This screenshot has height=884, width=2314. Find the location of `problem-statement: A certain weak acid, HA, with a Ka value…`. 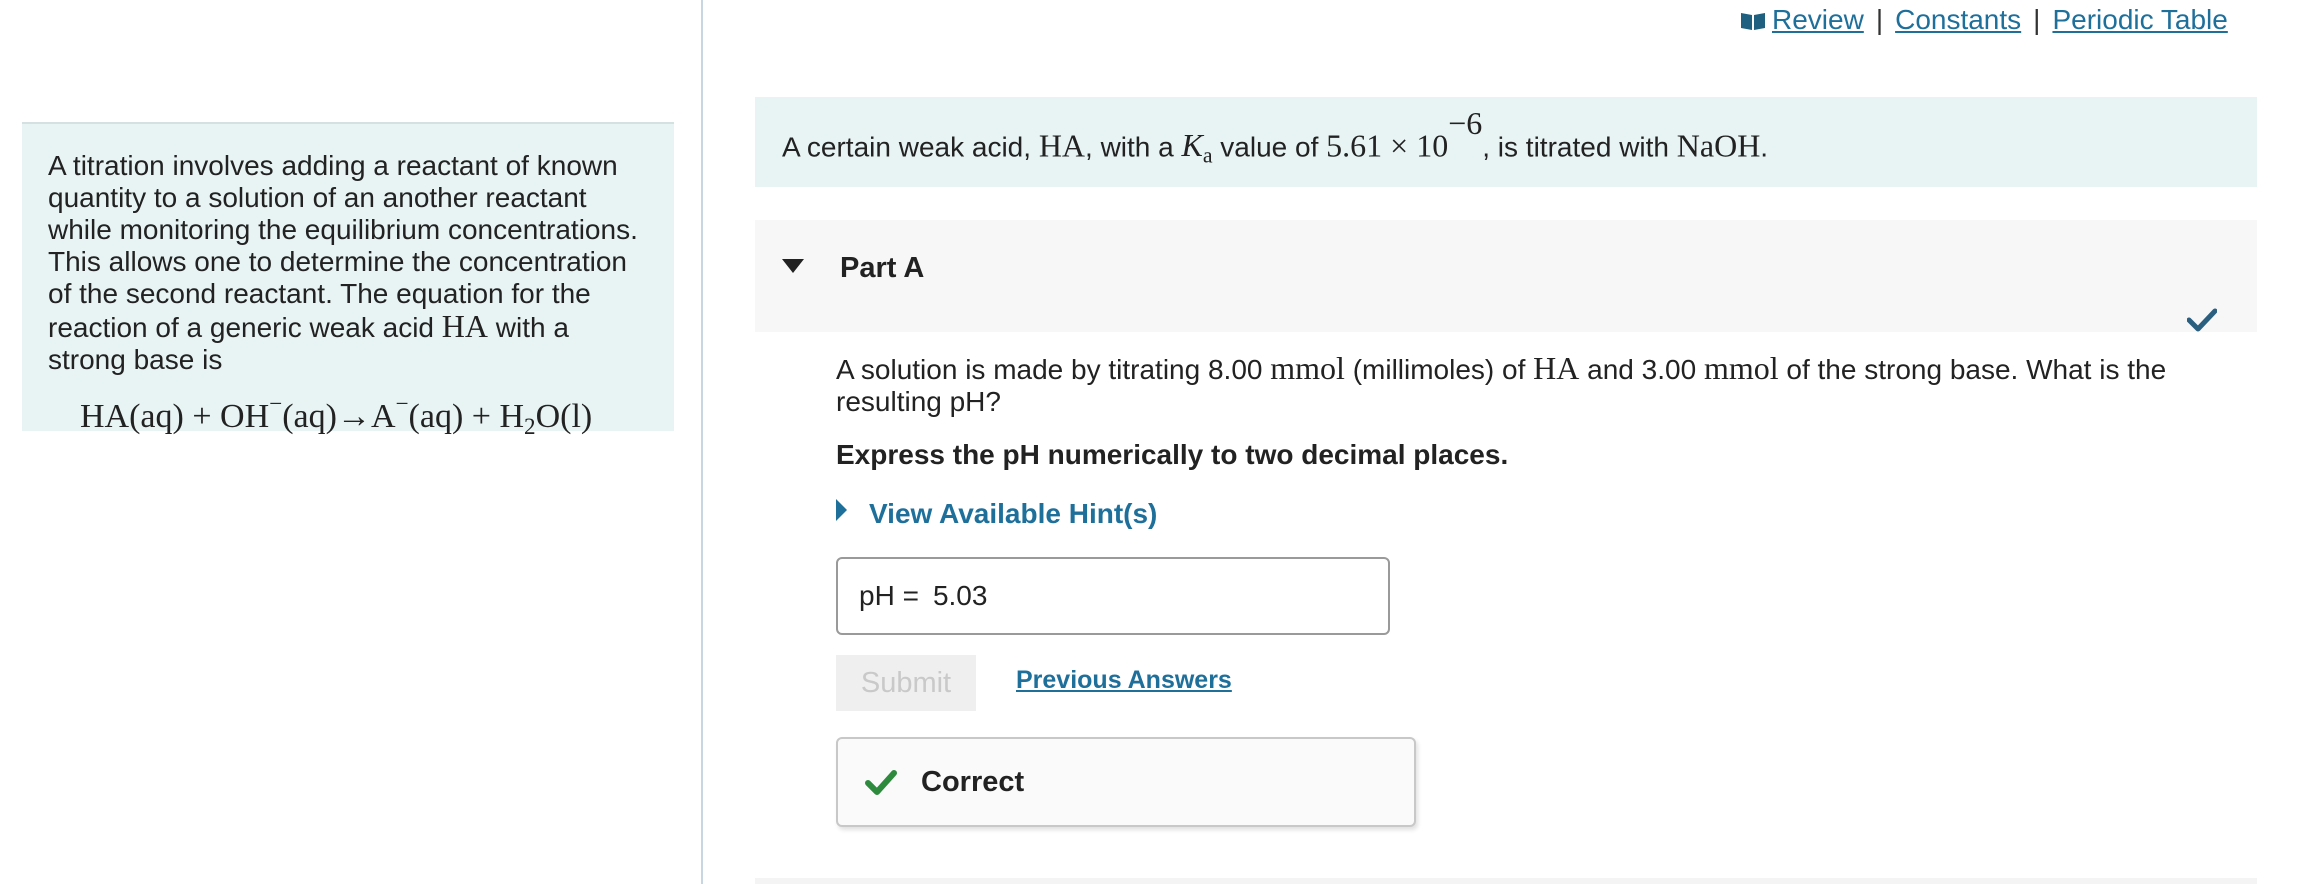

problem-statement: A certain weak acid, HA, with a Ka value… is located at coordinates (1506, 142).